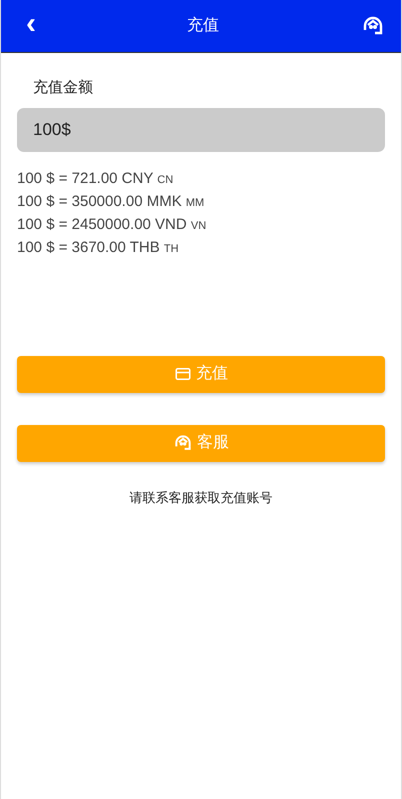  I want to click on headset-icon, so click(183, 443).